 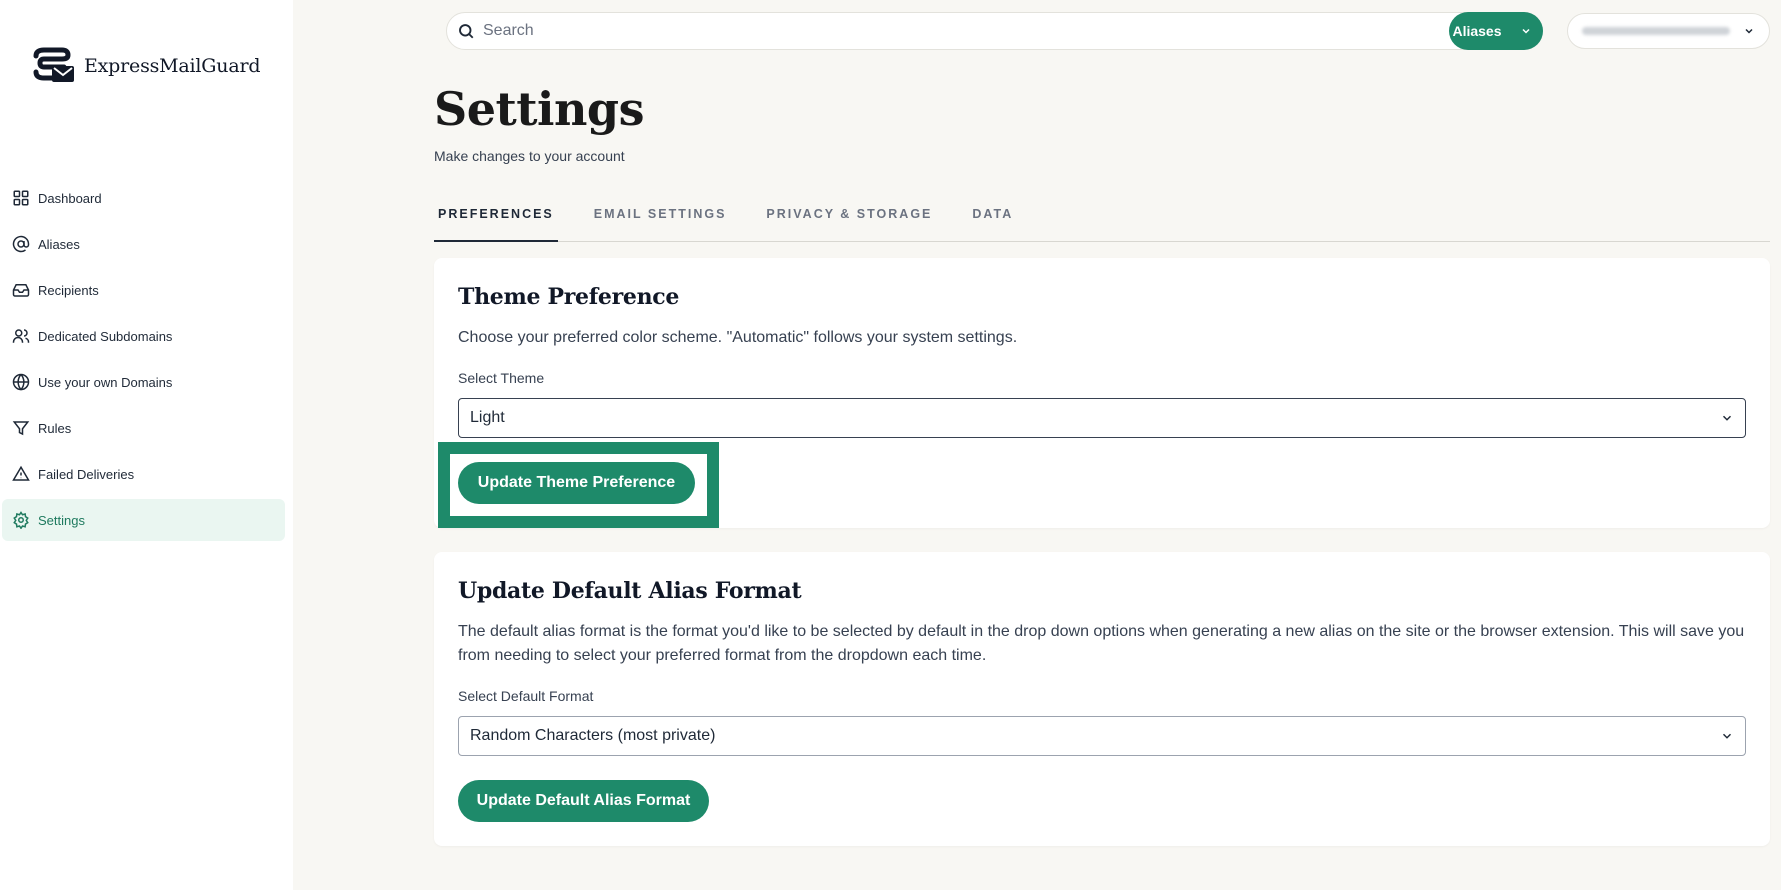 I want to click on tab-email-settings: EMAIL SETTINGS, so click(x=660, y=219).